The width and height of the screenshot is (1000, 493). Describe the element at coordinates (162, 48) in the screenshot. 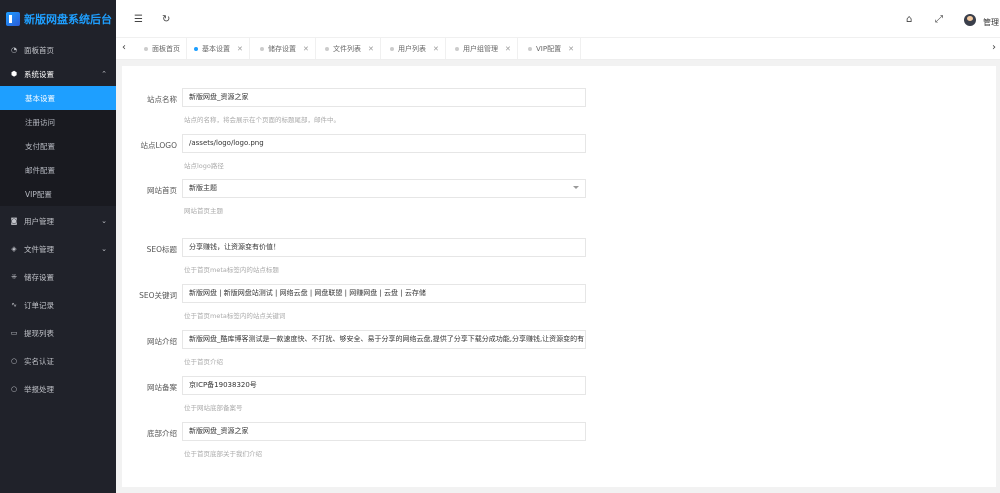

I see `tab-dashboard: 面板首页` at that location.